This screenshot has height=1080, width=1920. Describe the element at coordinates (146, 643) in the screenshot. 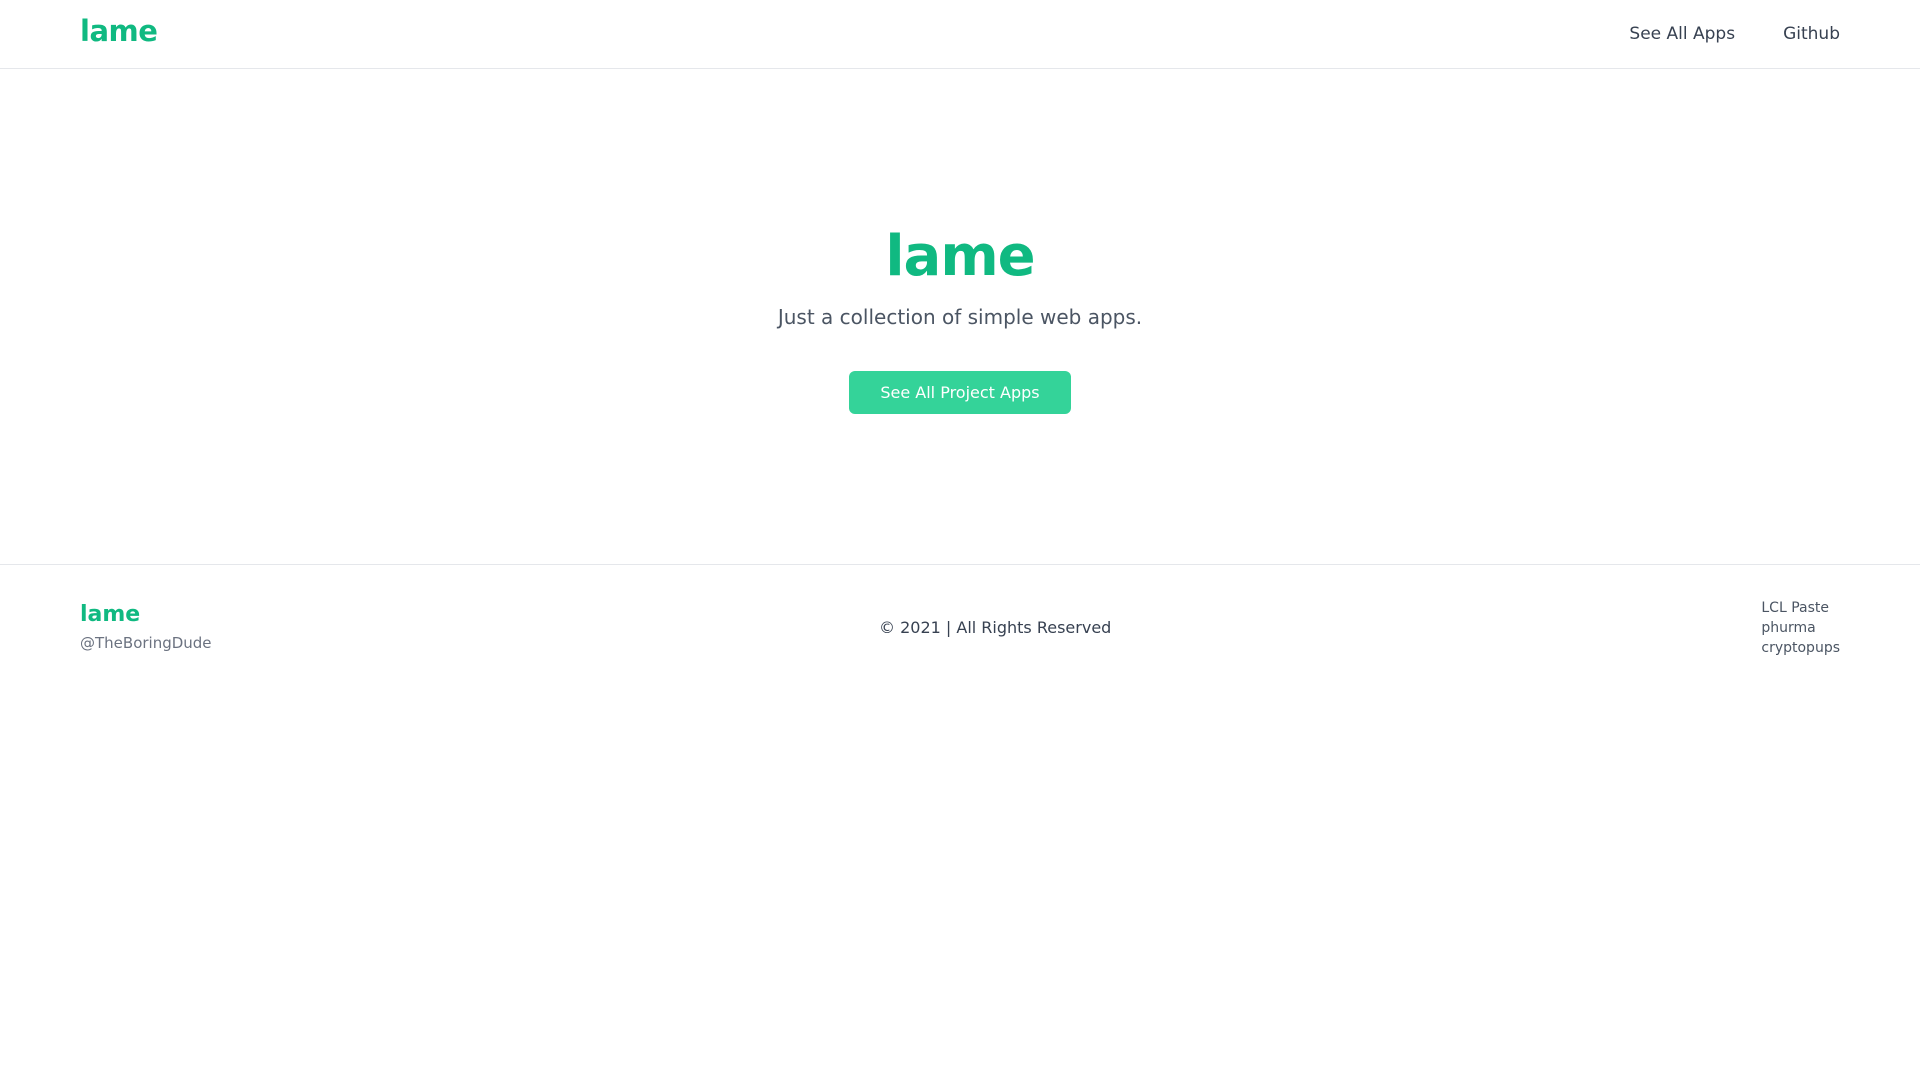

I see `footer-author-handle: @TheBoringDude` at that location.